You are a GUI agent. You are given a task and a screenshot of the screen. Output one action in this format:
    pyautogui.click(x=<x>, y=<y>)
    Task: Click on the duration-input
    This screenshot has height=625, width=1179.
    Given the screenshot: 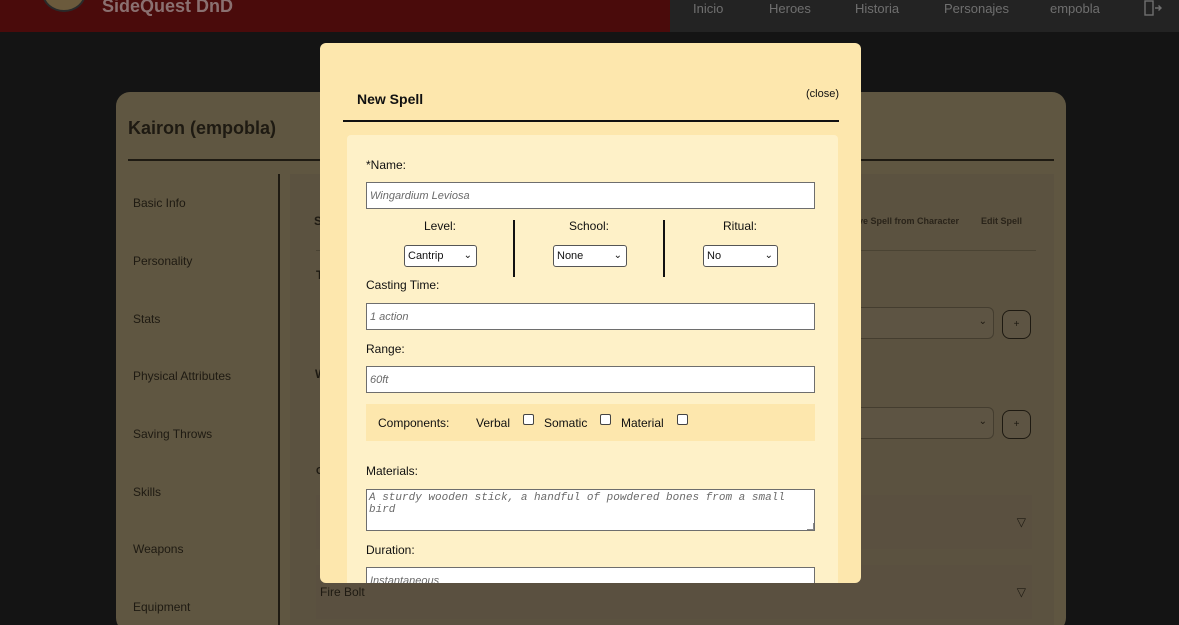 What is the action you would take?
    pyautogui.click(x=590, y=575)
    